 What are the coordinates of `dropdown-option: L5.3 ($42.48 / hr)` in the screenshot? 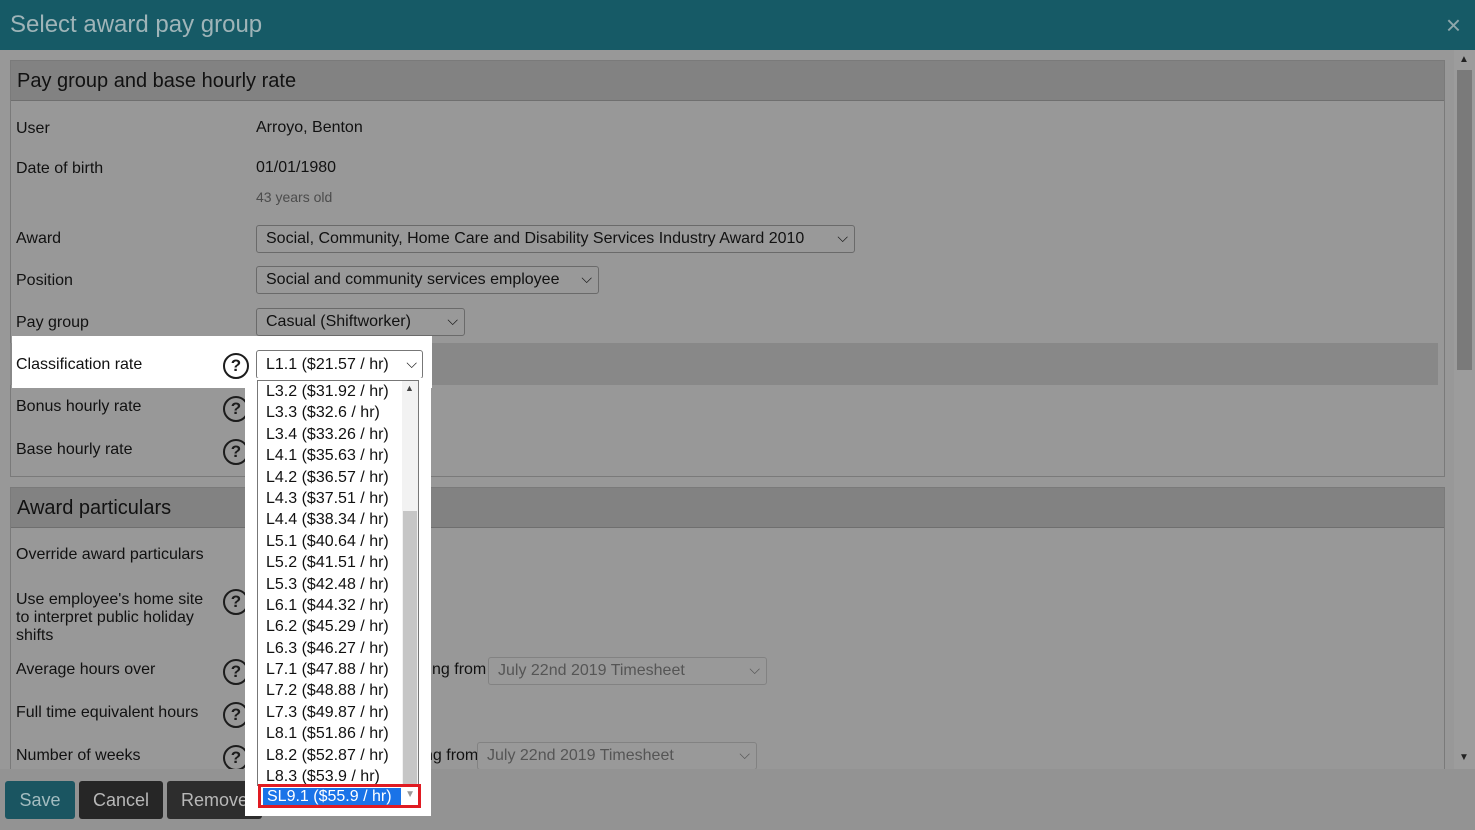 It's located at (338, 584).